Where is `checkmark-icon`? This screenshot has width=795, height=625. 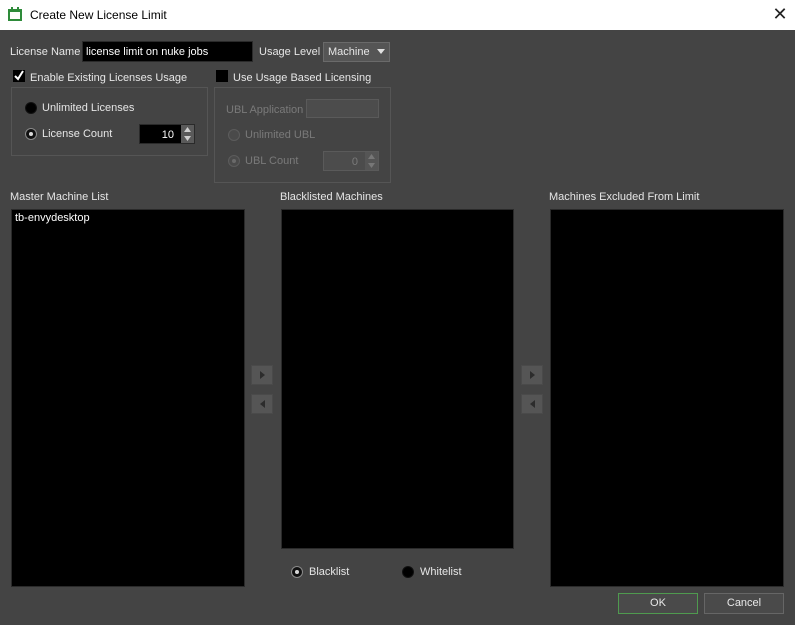 checkmark-icon is located at coordinates (19, 75).